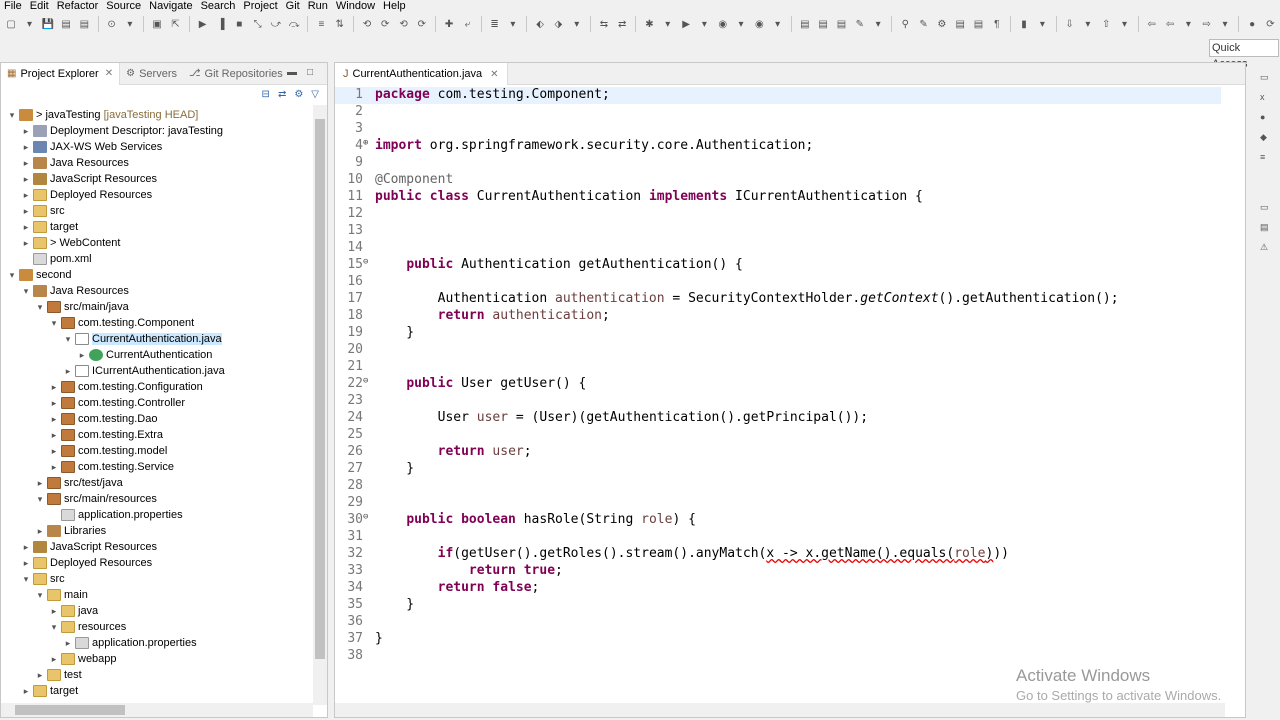 The width and height of the screenshot is (1280, 720). Describe the element at coordinates (1024, 24) in the screenshot. I see `toolbar-button-icon: ▮` at that location.